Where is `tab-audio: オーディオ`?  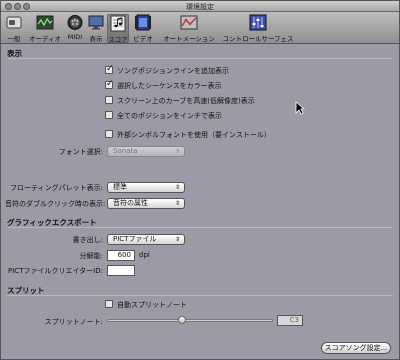
tab-audio: オーディオ is located at coordinates (45, 28).